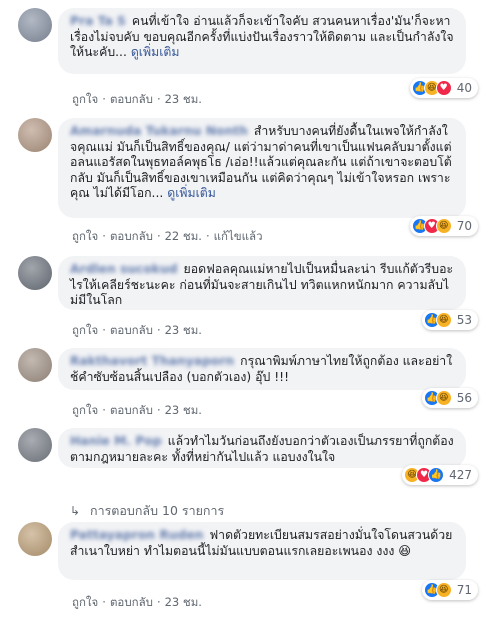  I want to click on like-icon: 👍, so click(436, 475).